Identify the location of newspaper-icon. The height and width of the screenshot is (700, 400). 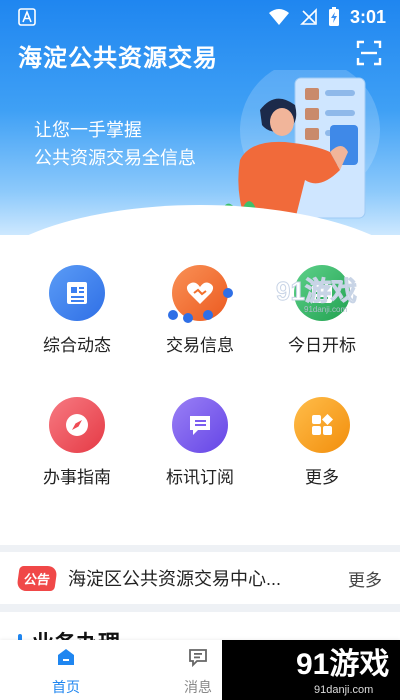
(77, 293).